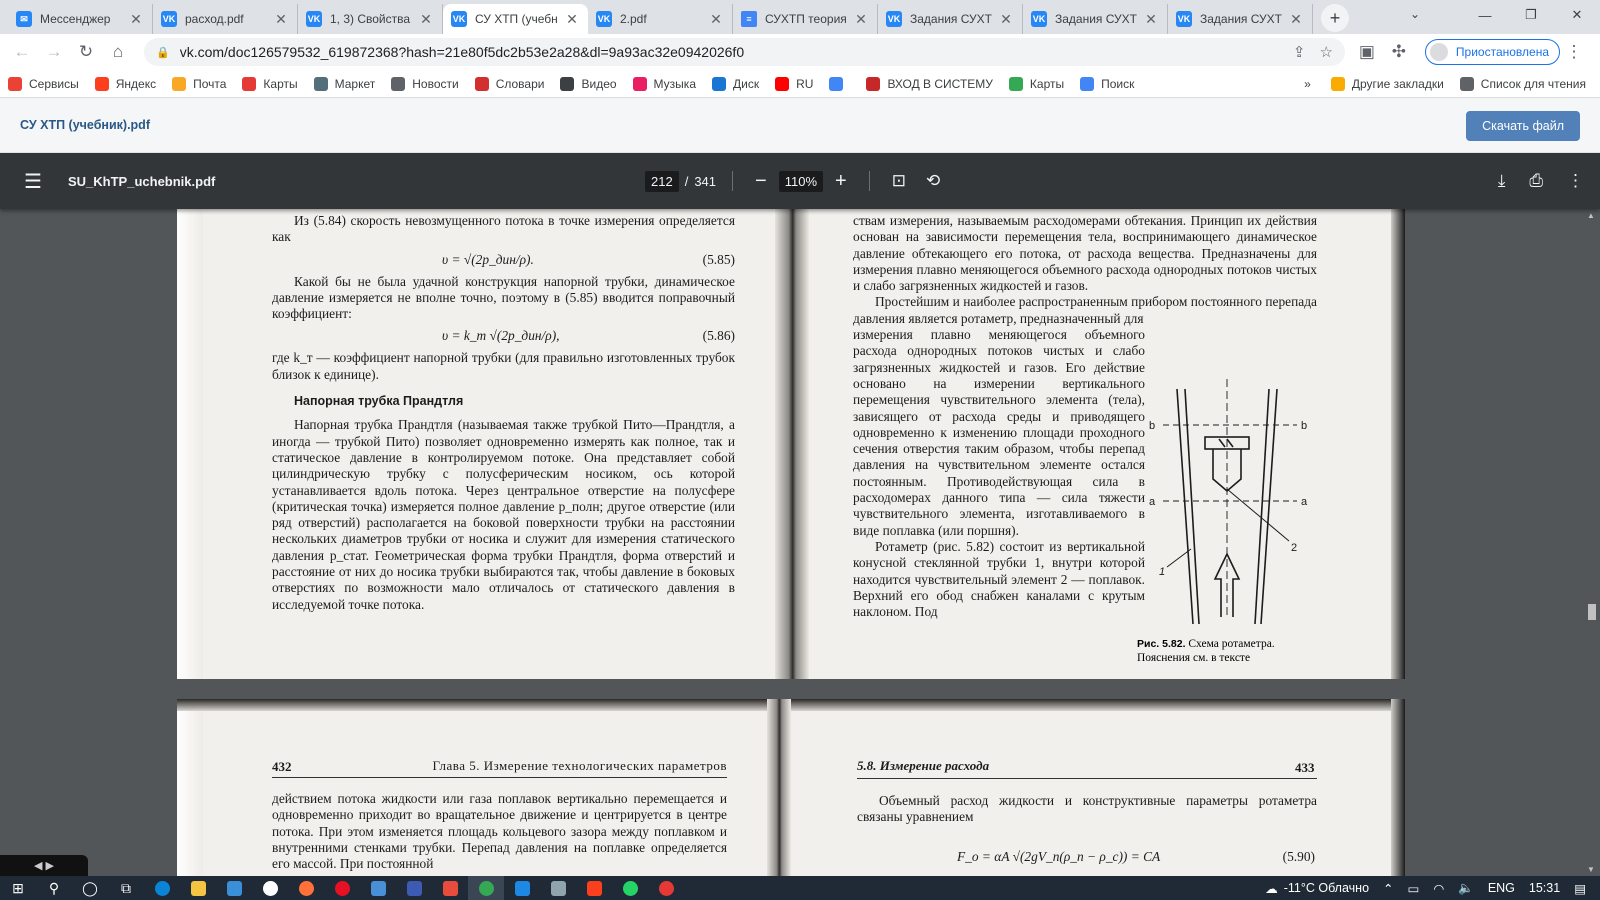 The image size is (1600, 900). I want to click on bookmark-item: RU, so click(794, 83).